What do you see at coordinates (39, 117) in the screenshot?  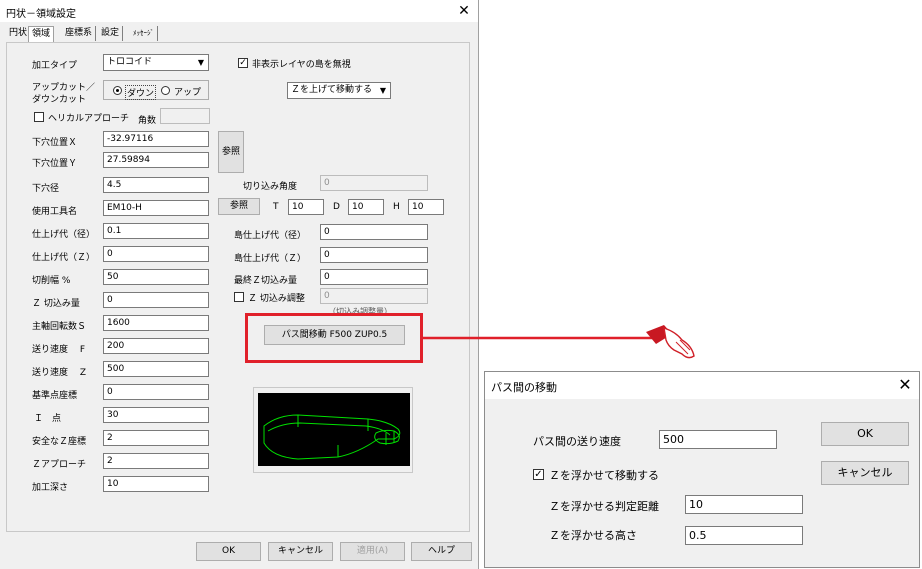 I see `helical-checkbox` at bounding box center [39, 117].